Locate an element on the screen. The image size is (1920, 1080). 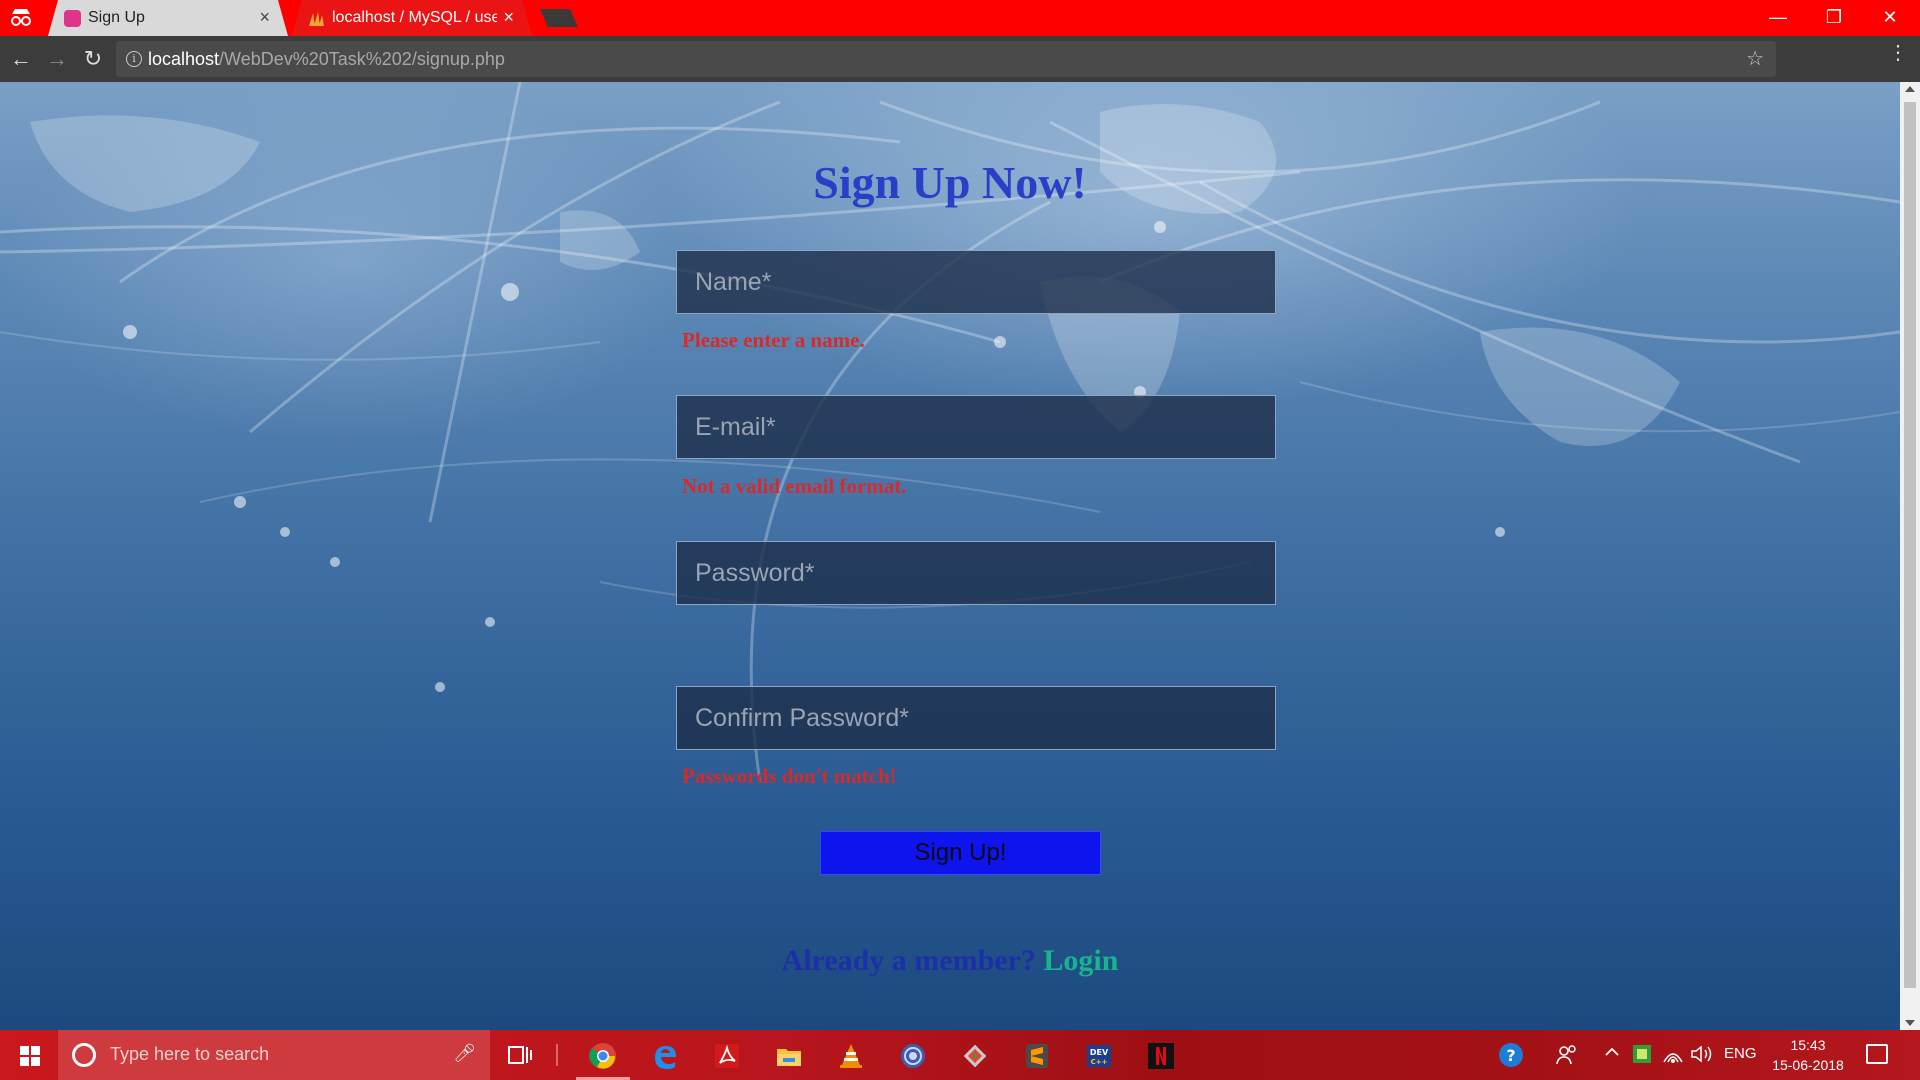
confirm-password-error-message: Passwords don't match! is located at coordinates (789, 776).